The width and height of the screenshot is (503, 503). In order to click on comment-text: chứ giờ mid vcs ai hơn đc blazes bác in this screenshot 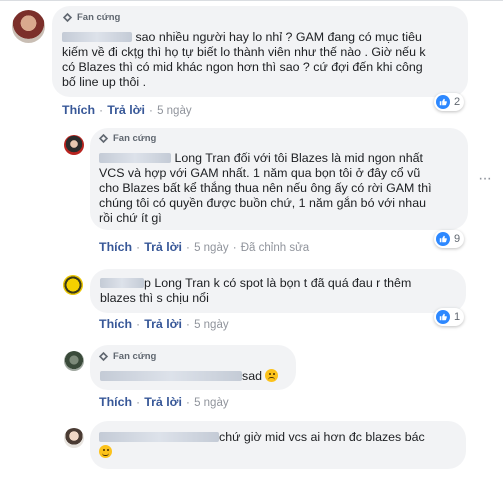, I will do `click(279, 445)`.